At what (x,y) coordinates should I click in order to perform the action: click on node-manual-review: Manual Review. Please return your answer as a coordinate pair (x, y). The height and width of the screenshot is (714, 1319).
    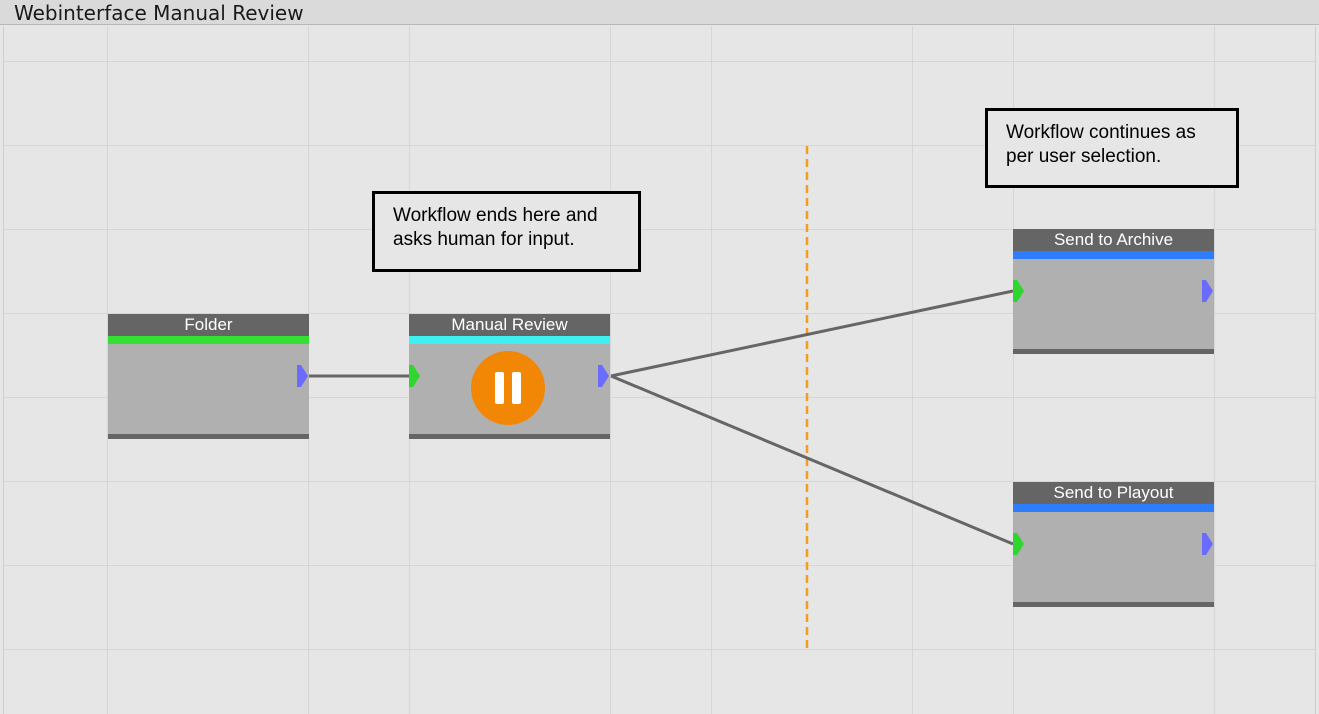
    Looking at the image, I should click on (509, 376).